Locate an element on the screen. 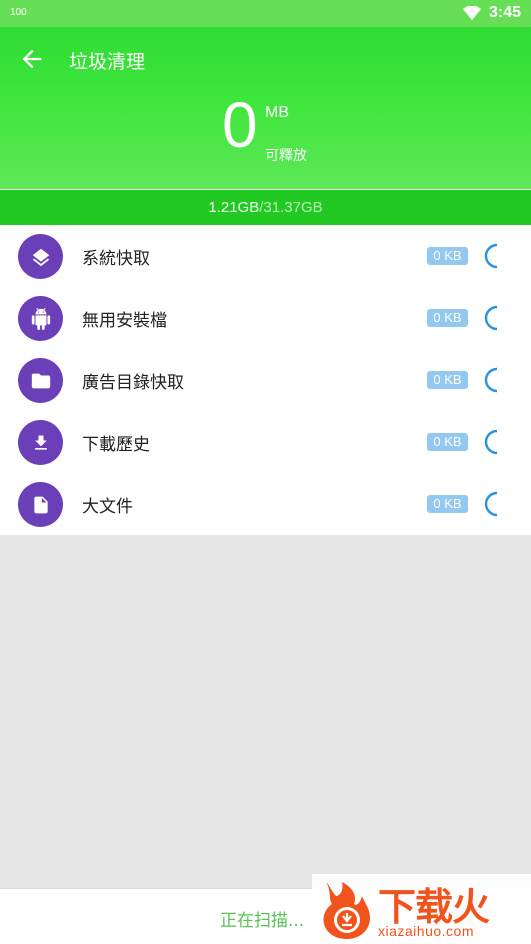 This screenshot has width=531, height=944. page-title: 垃圾清理 is located at coordinates (107, 62).